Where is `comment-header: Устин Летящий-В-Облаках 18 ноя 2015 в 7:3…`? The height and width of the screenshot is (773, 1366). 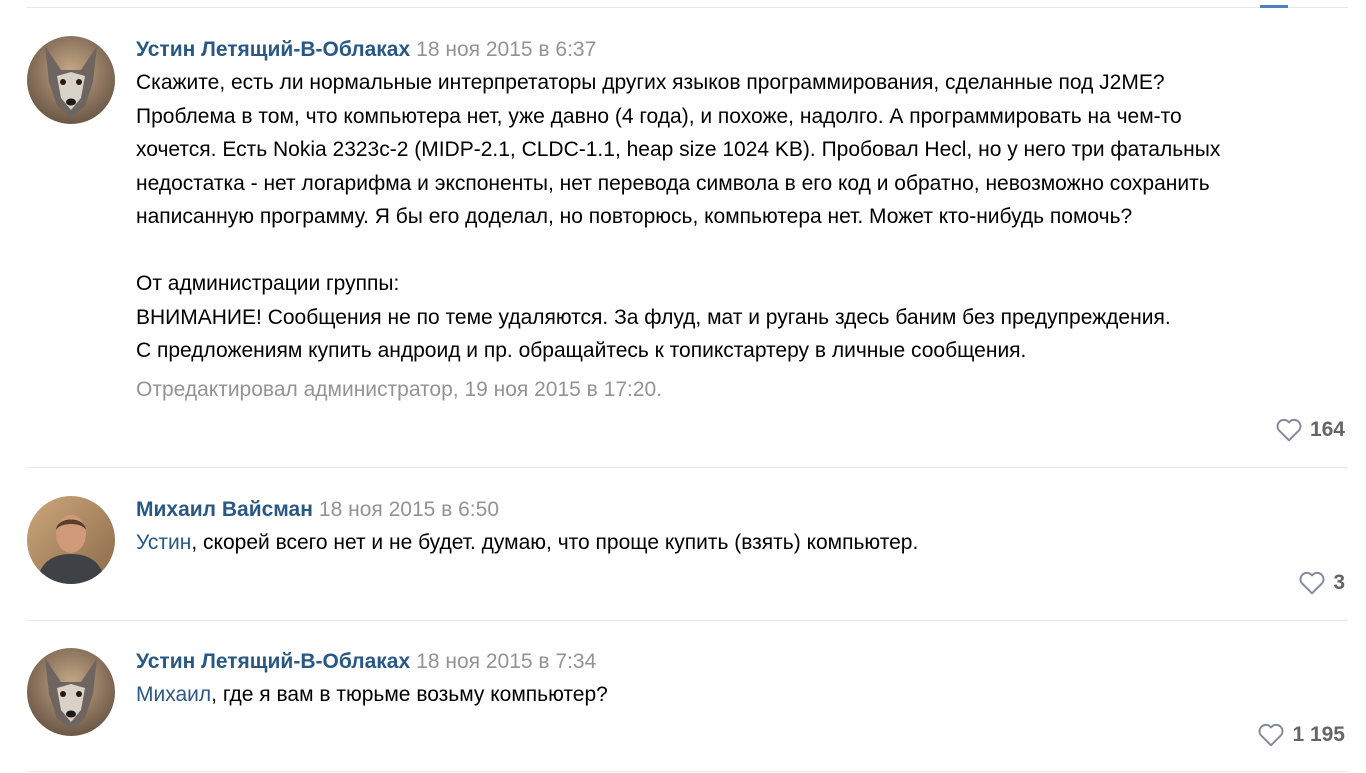
comment-header: Устин Летящий-В-Облаках 18 ноя 2015 в 7:3… is located at coordinates (742, 662).